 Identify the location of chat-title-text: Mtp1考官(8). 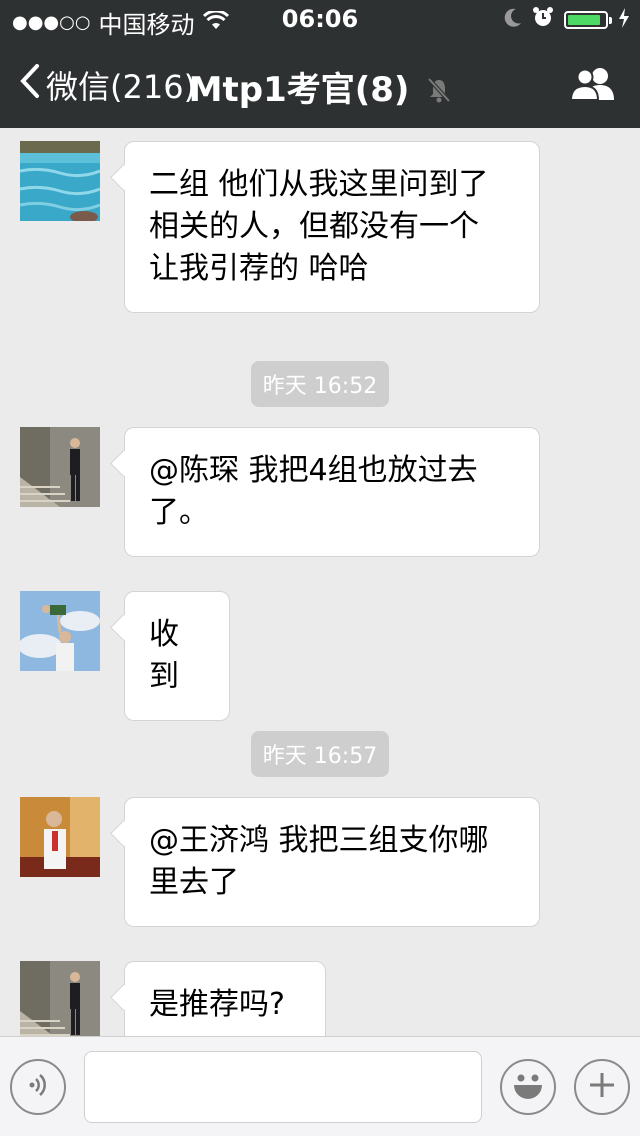
(299, 90).